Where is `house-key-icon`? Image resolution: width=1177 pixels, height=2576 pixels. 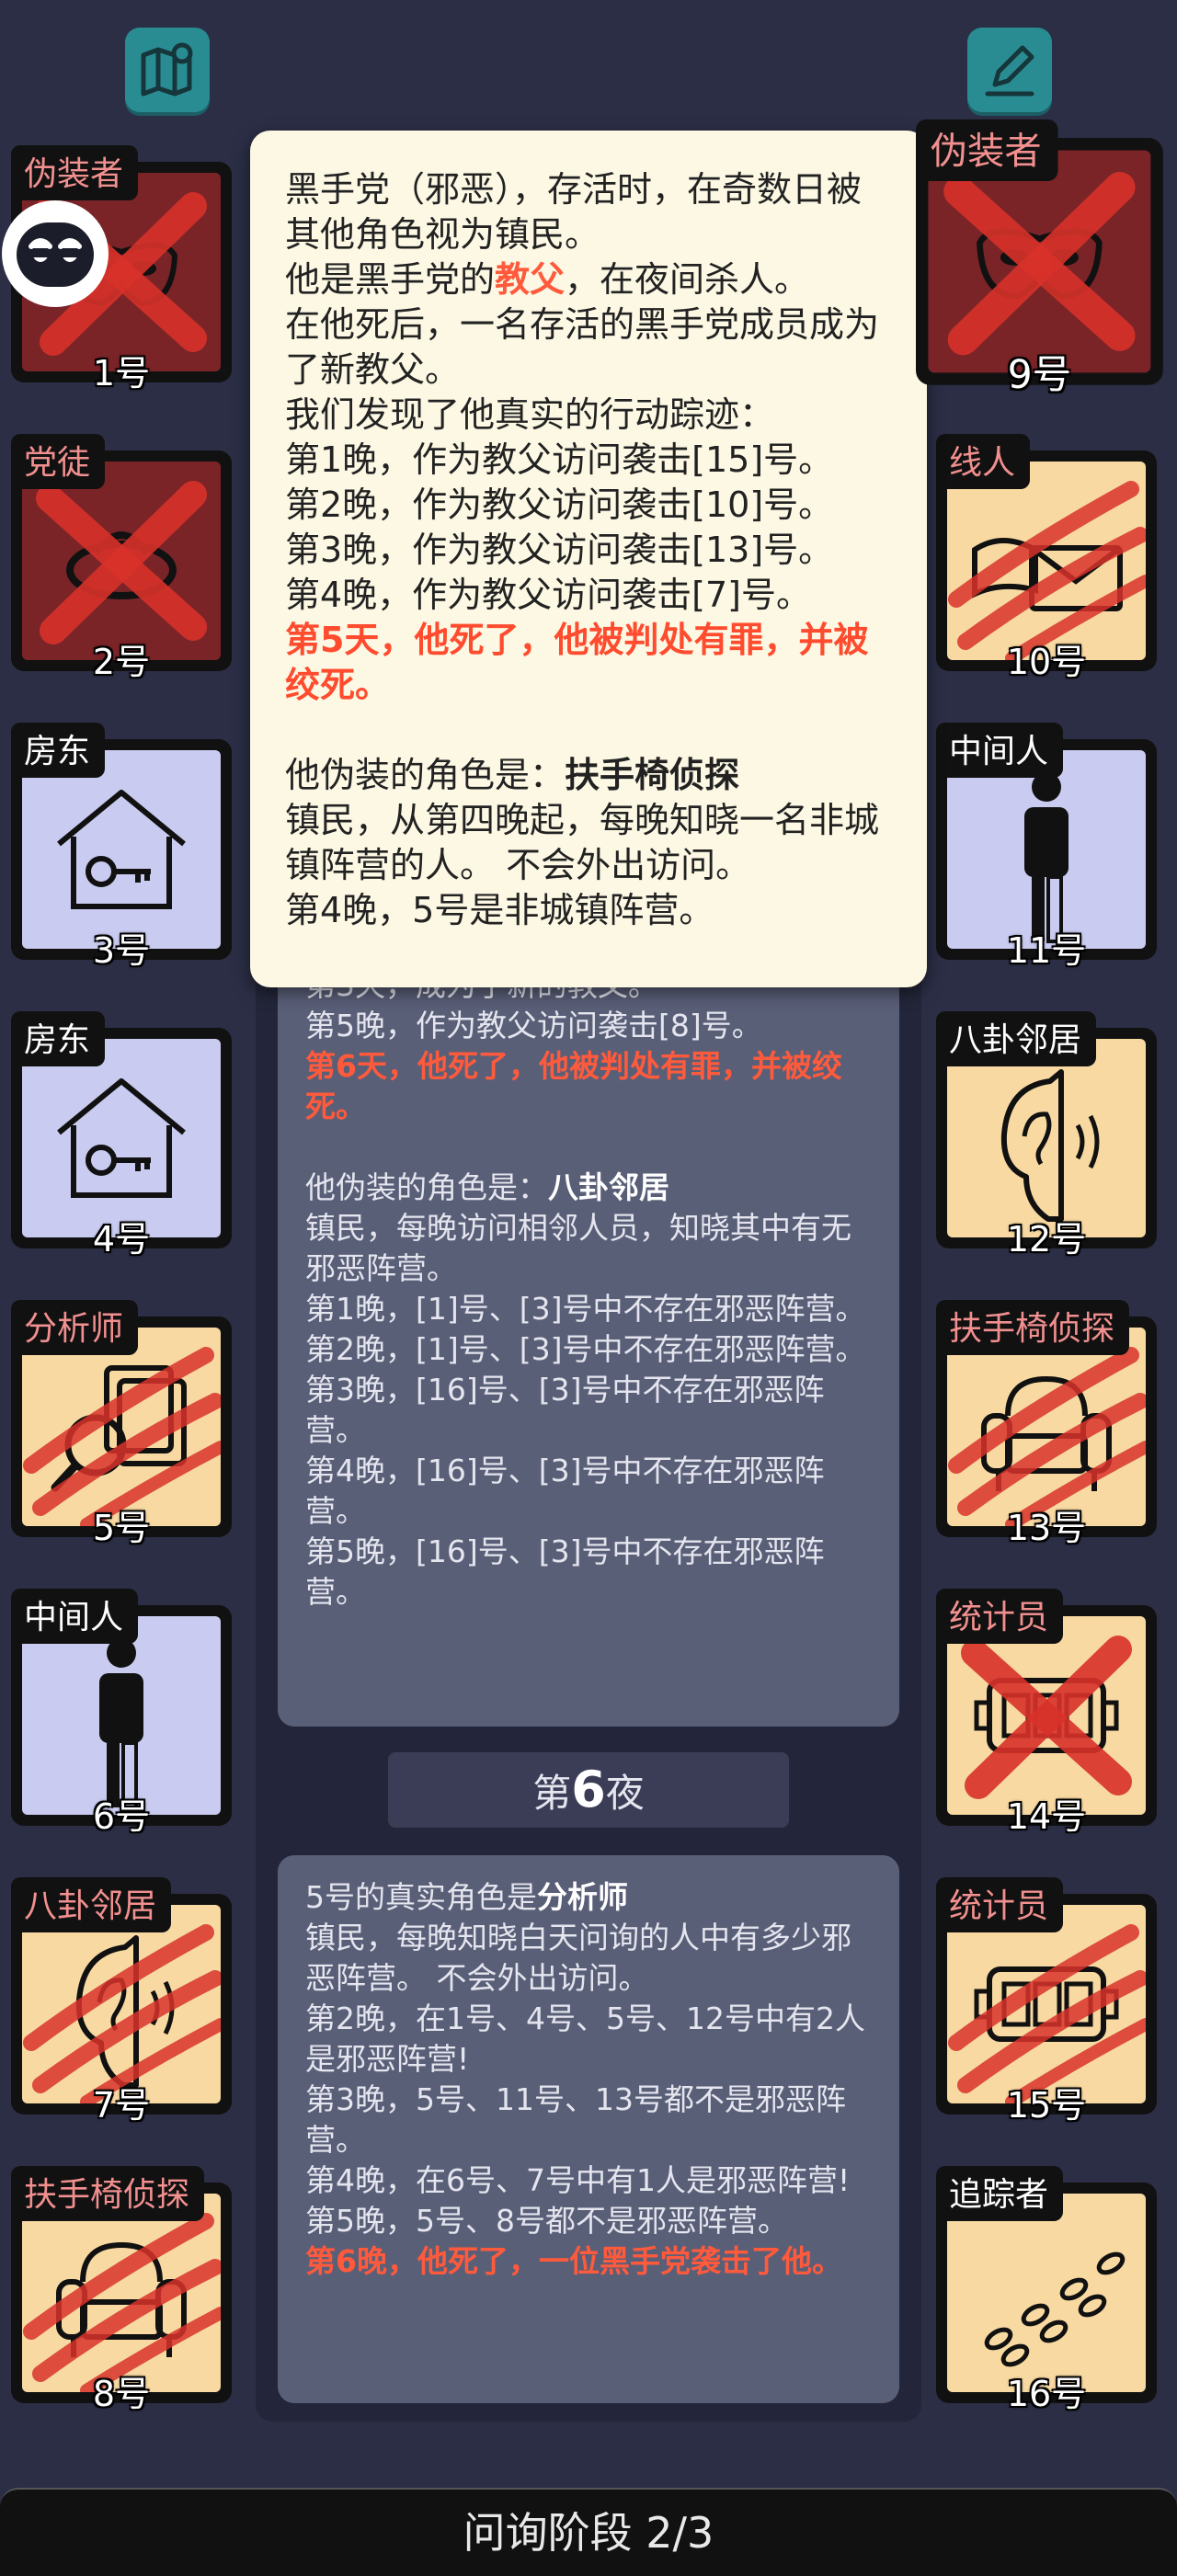 house-key-icon is located at coordinates (122, 1138).